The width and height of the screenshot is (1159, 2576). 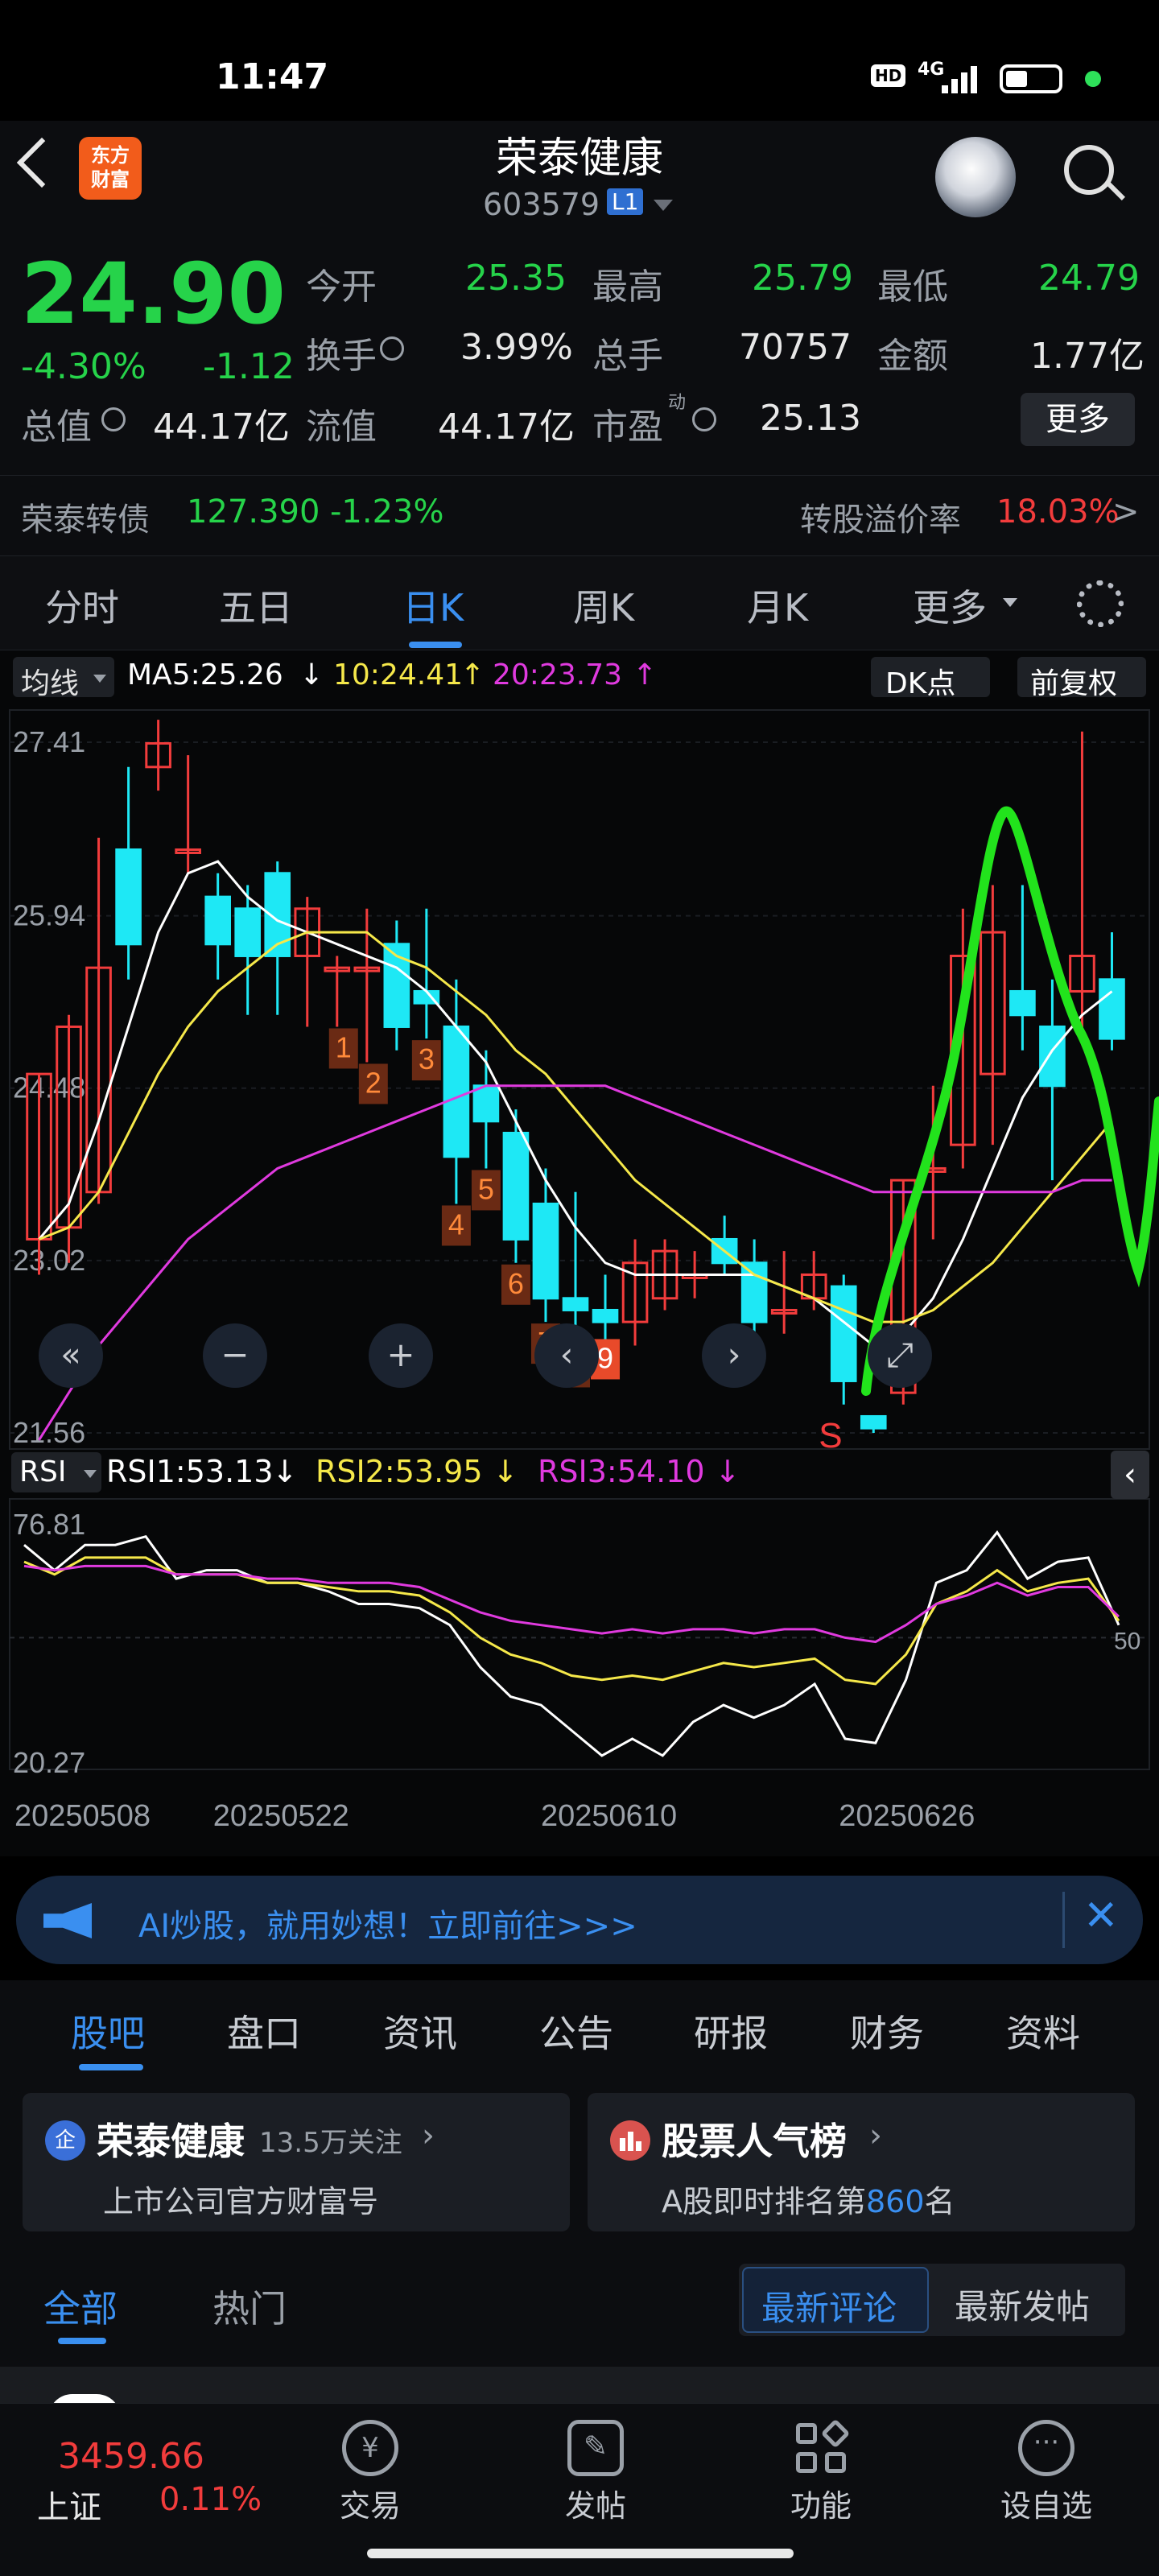 I want to click on indicator-dot-icon, so click(x=1093, y=79).